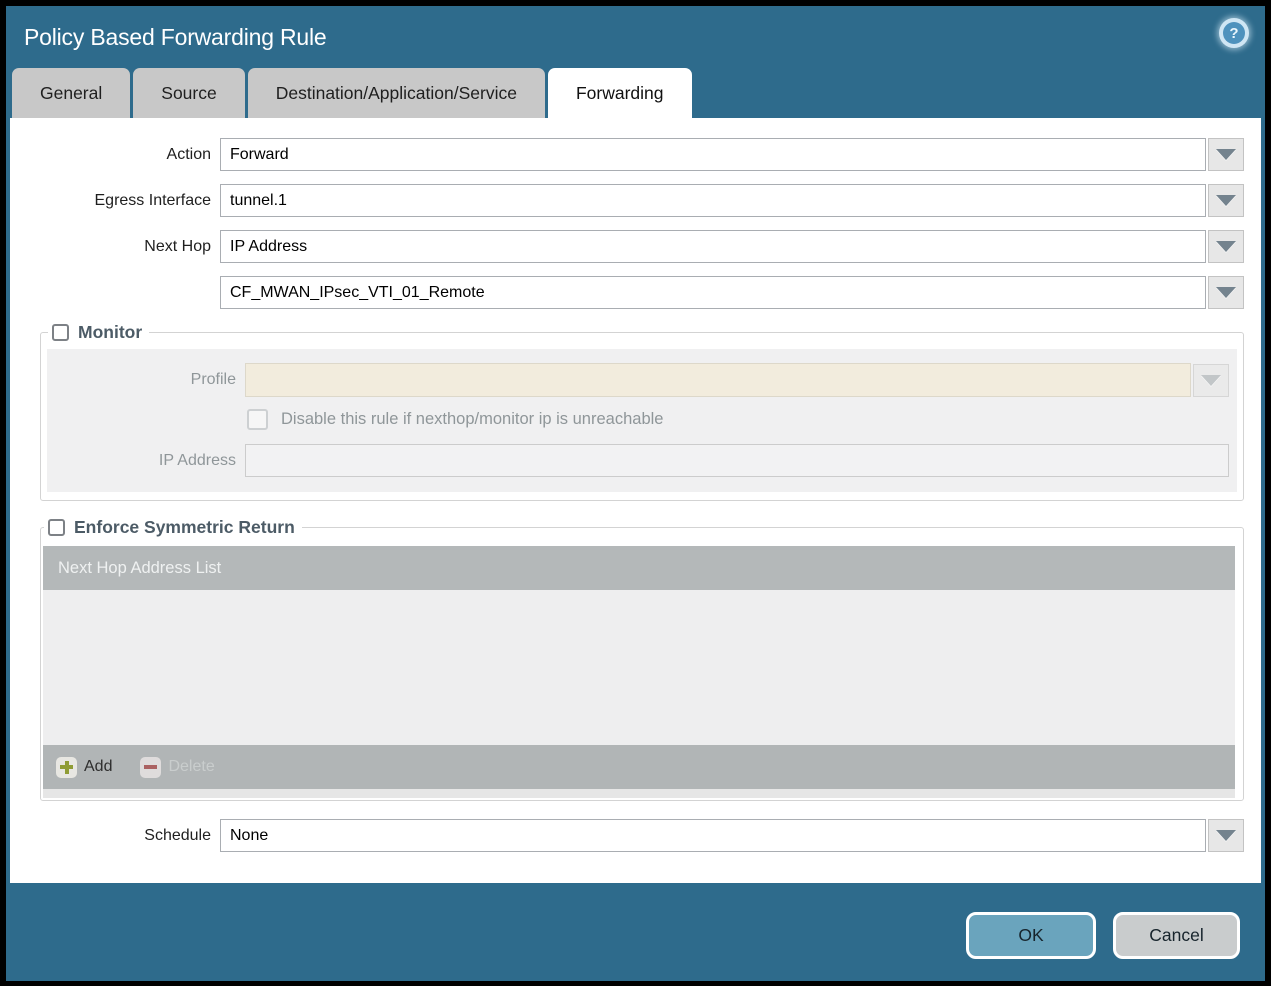 The width and height of the screenshot is (1271, 986). What do you see at coordinates (635, 932) in the screenshot?
I see `dialog-footer: OK Cancel` at bounding box center [635, 932].